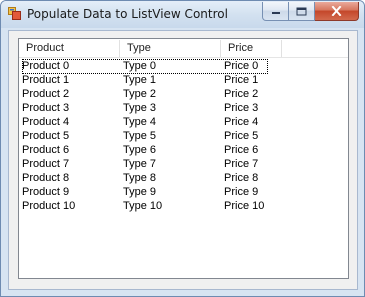 Image resolution: width=365 pixels, height=297 pixels. I want to click on cell-price: Price 1, so click(241, 80).